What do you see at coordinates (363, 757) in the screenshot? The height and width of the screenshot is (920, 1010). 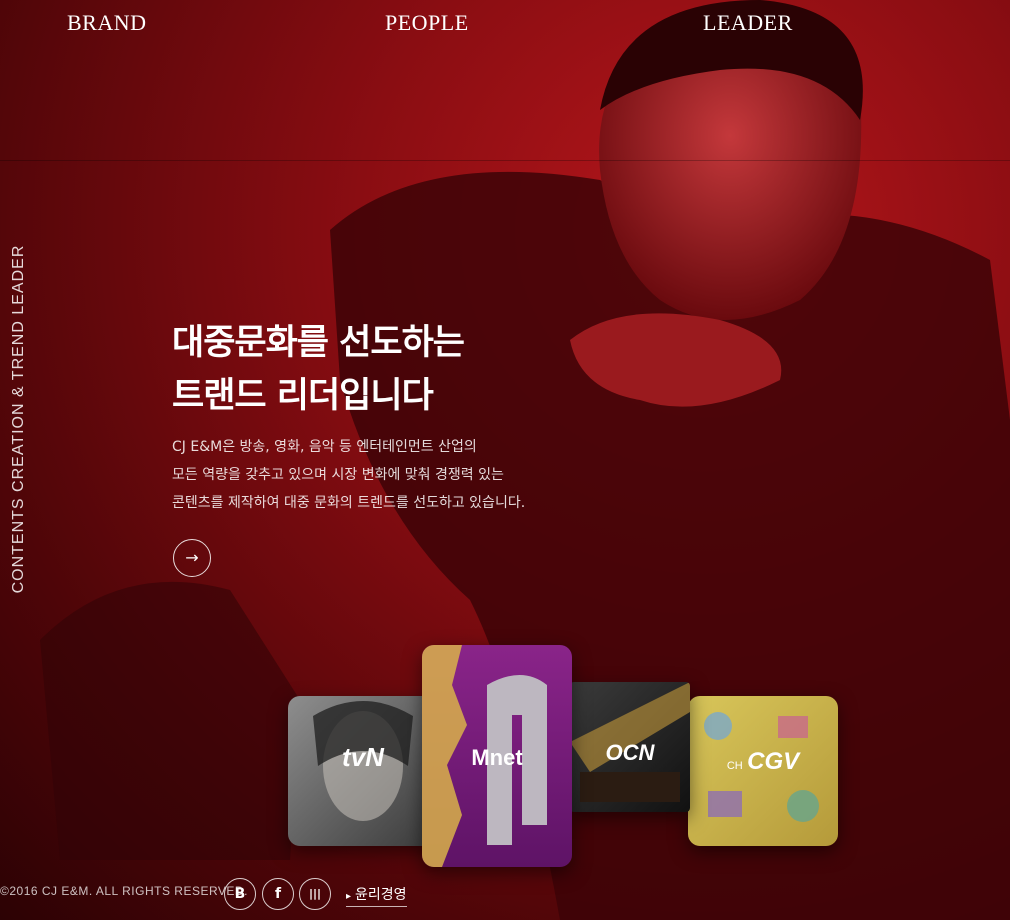 I see `tvn-logo-text: tvN` at bounding box center [363, 757].